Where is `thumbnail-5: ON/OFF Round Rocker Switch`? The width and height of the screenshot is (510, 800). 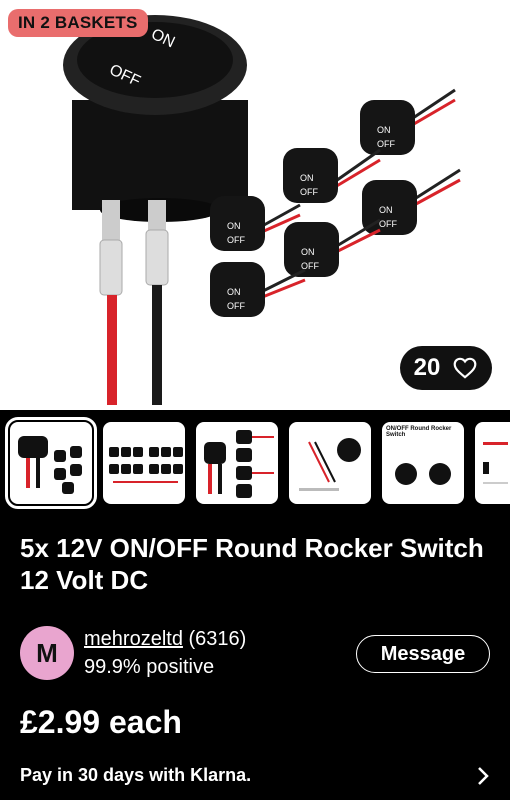
thumbnail-5: ON/OFF Round Rocker Switch is located at coordinates (423, 463).